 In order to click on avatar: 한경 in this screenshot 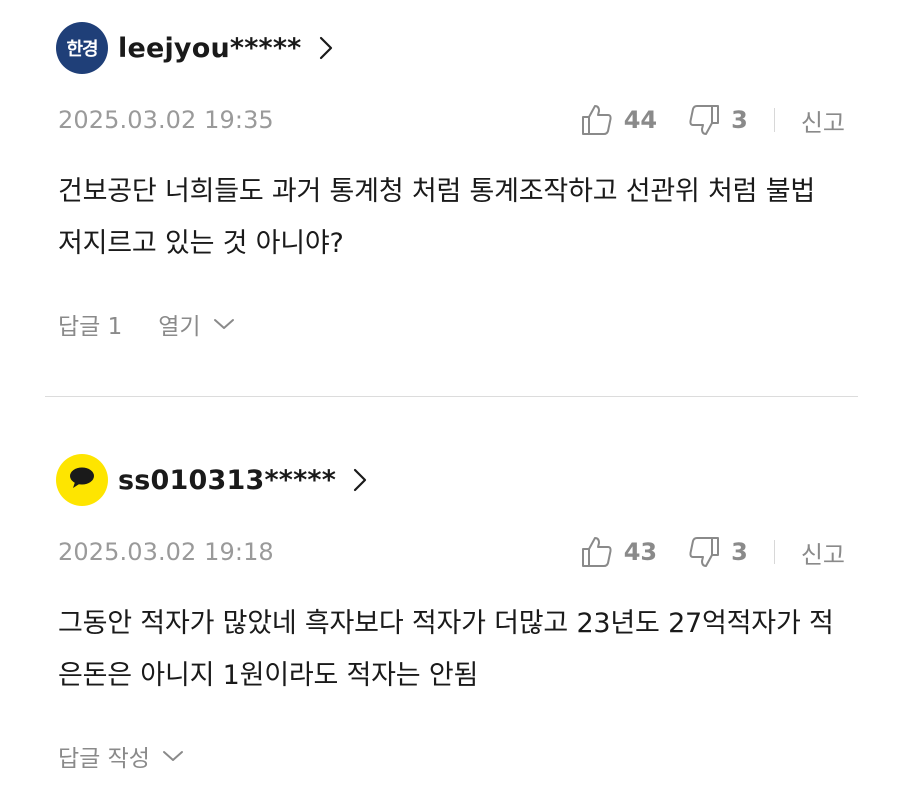, I will do `click(82, 48)`.